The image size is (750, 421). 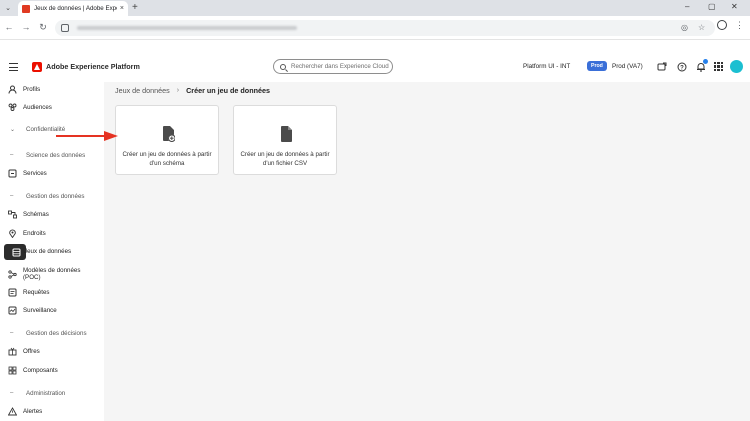 I want to click on nav-section-gestion-des-donnees: – Gestion des données, so click(x=52, y=196).